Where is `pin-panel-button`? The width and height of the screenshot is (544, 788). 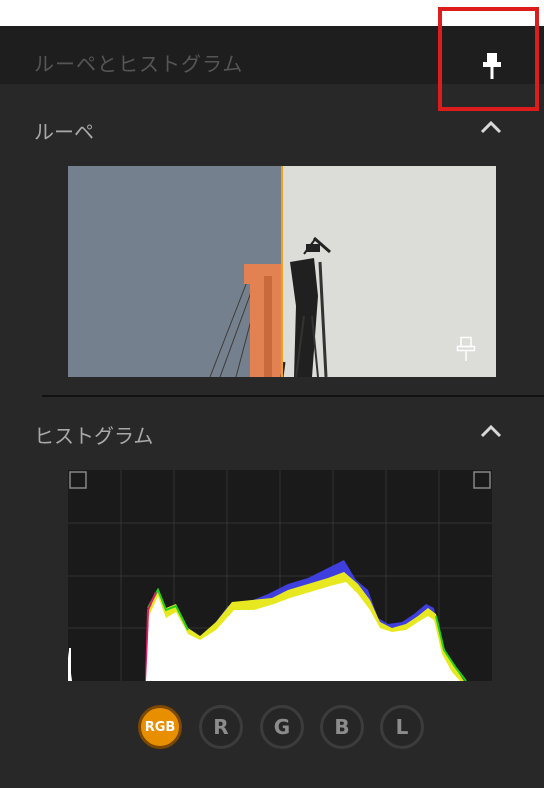 pin-panel-button is located at coordinates (492, 66).